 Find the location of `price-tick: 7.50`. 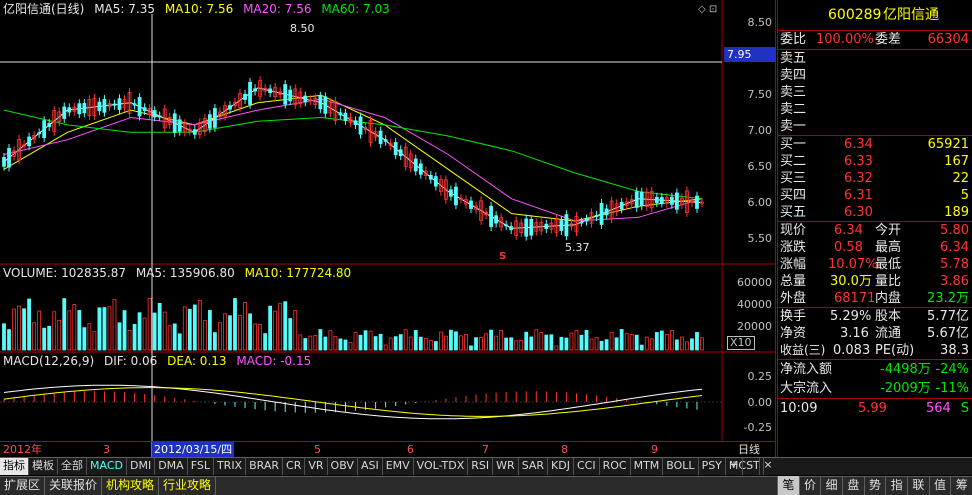

price-tick: 7.50 is located at coordinates (760, 94).